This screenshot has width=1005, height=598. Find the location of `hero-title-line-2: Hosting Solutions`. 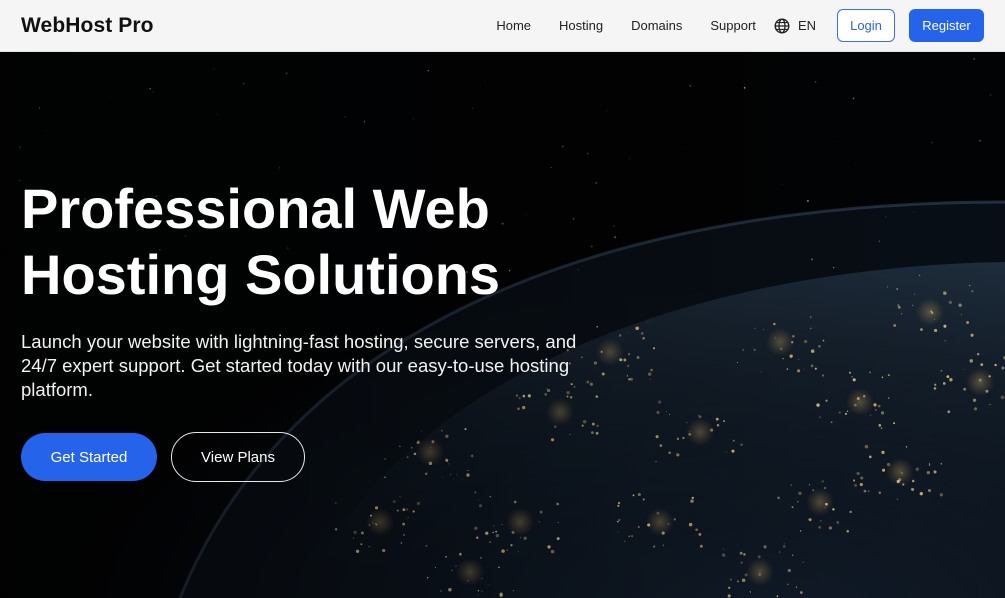

hero-title-line-2: Hosting Solutions is located at coordinates (261, 274).